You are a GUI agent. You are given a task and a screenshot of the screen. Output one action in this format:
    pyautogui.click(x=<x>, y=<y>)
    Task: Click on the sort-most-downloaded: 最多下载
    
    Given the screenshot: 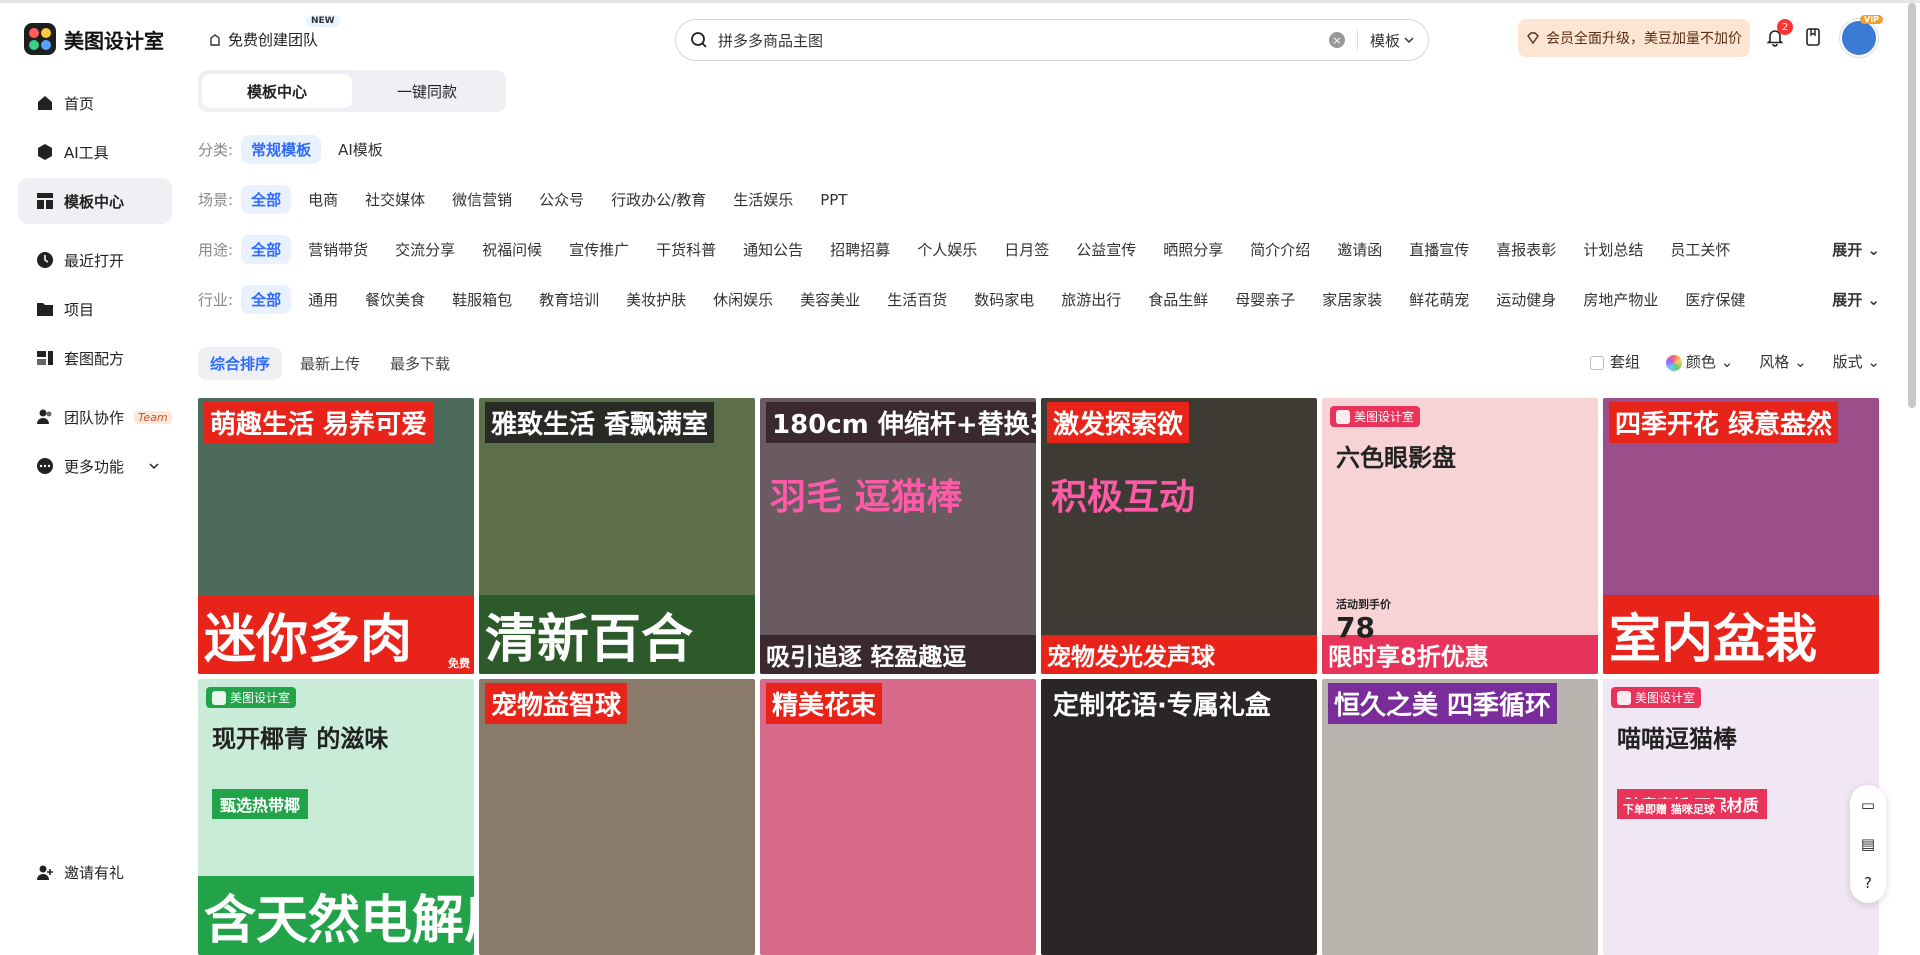 What is the action you would take?
    pyautogui.click(x=420, y=363)
    